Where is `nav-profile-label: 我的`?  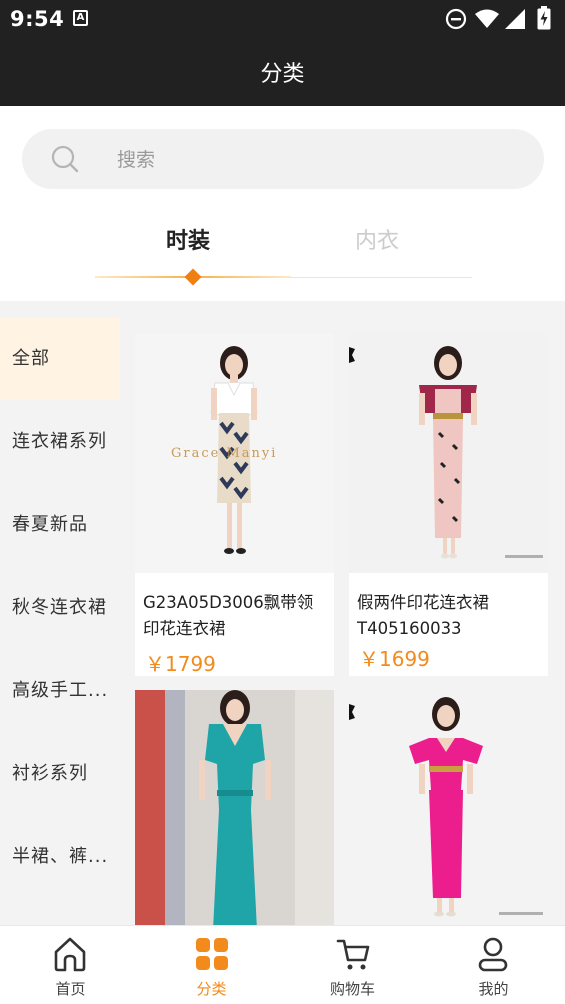
nav-profile-label: 我的 is located at coordinates (493, 989).